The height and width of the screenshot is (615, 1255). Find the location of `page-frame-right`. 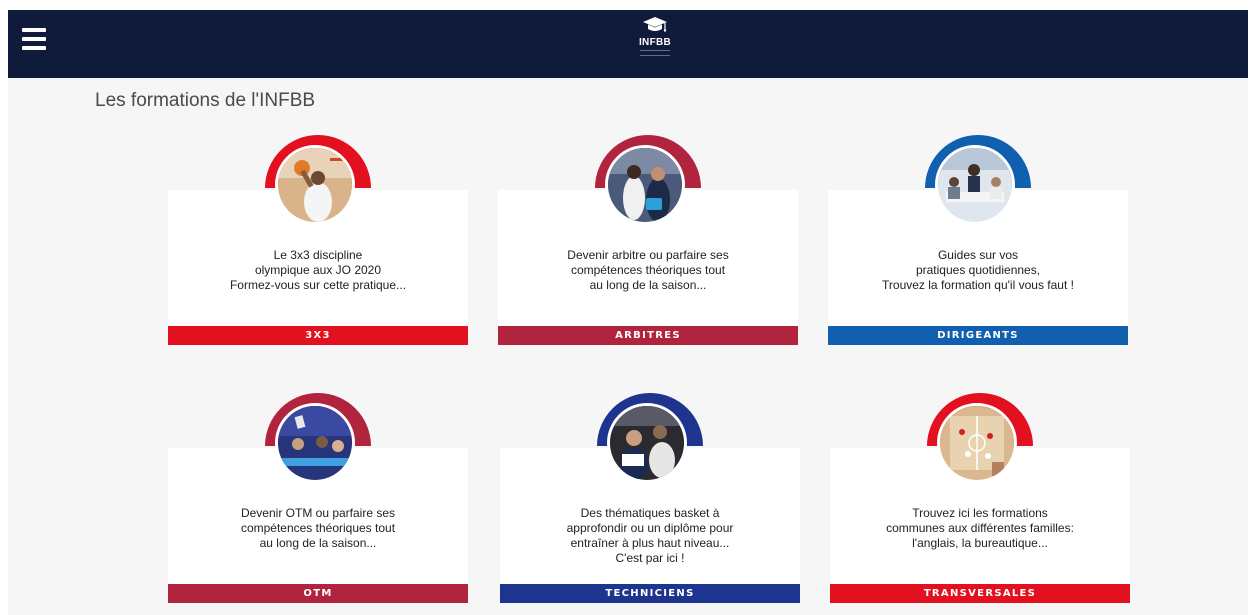

page-frame-right is located at coordinates (1251, 307).